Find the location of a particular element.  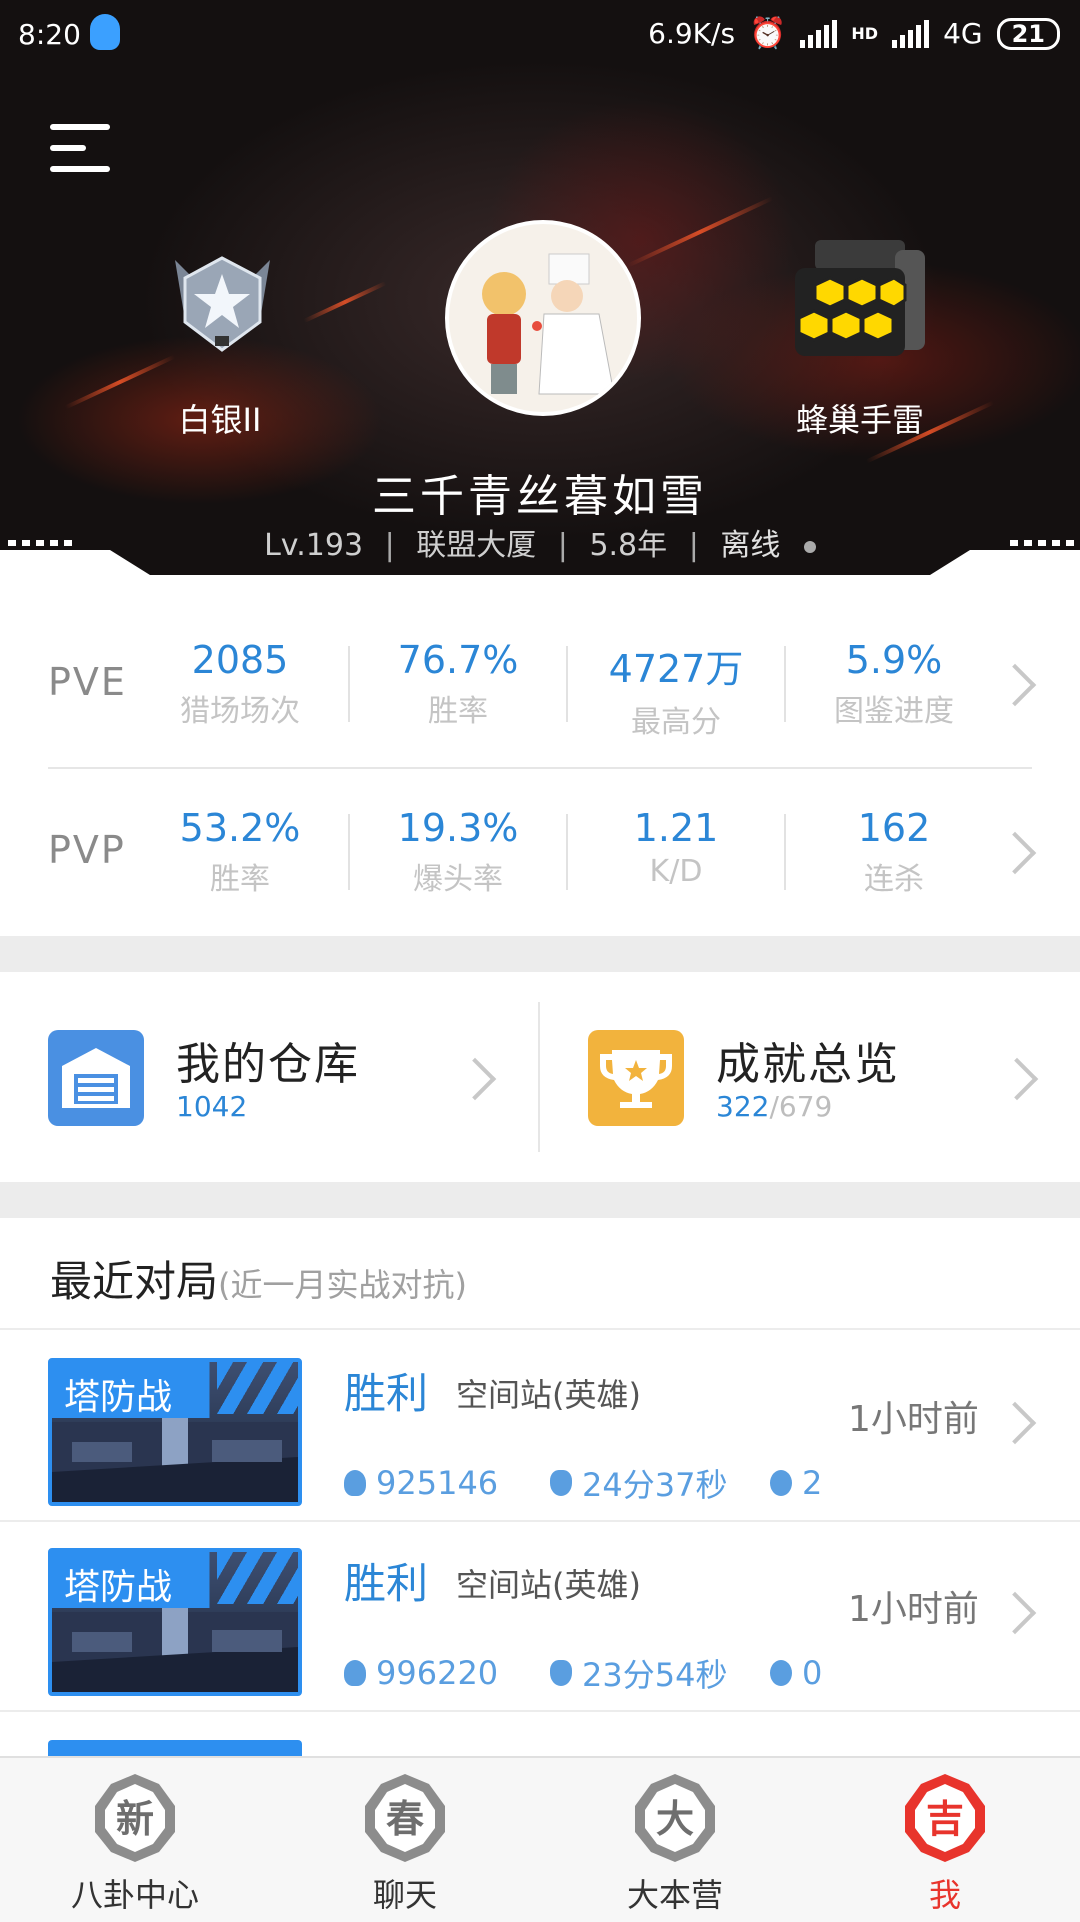

pve-mode-label: PVE is located at coordinates (87, 682).